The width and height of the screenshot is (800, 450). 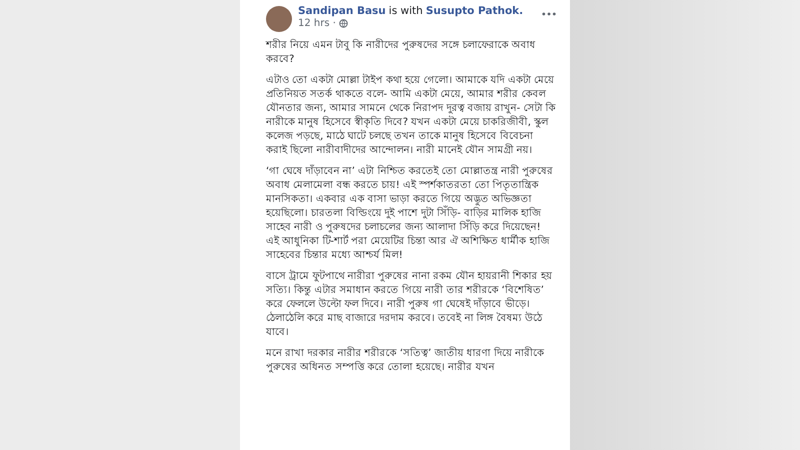 I want to click on more-options-icon, so click(x=549, y=14).